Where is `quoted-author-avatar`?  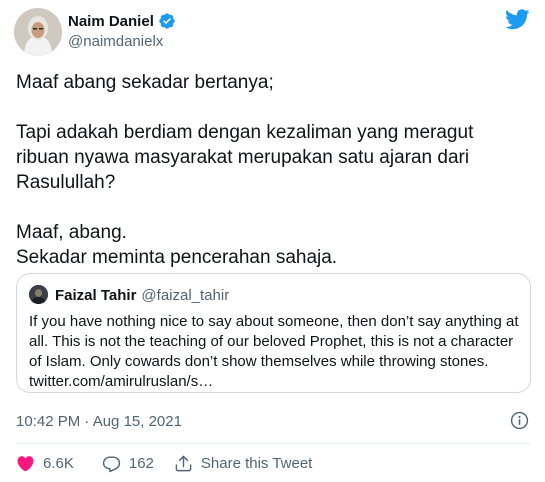 quoted-author-avatar is located at coordinates (38, 294).